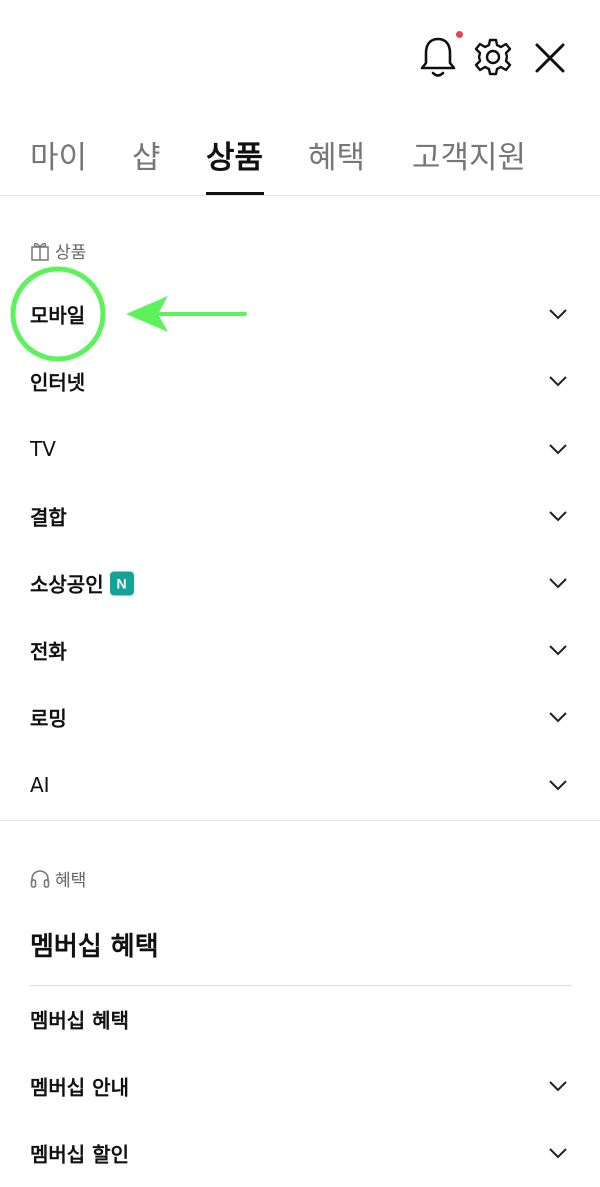  What do you see at coordinates (79, 1087) in the screenshot?
I see `menu-item-label: 멤버십 안내` at bounding box center [79, 1087].